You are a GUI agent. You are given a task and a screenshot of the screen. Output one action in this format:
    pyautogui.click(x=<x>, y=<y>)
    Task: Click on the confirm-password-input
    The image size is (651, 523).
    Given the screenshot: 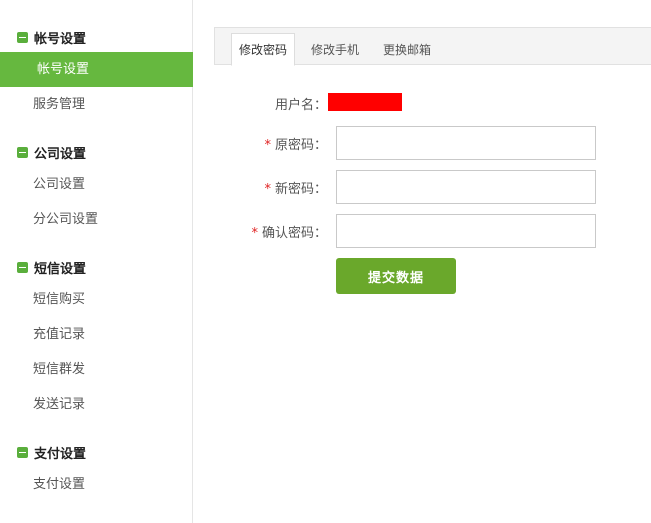 What is the action you would take?
    pyautogui.click(x=466, y=231)
    